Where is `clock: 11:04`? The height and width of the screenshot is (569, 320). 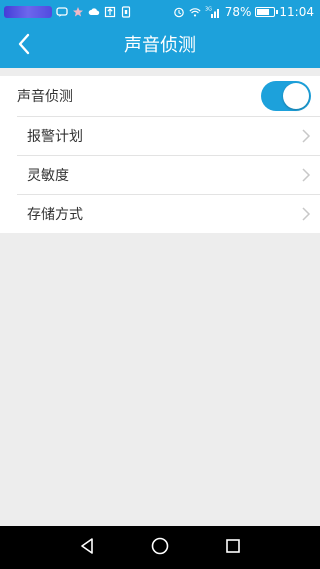
clock: 11:04 is located at coordinates (296, 12).